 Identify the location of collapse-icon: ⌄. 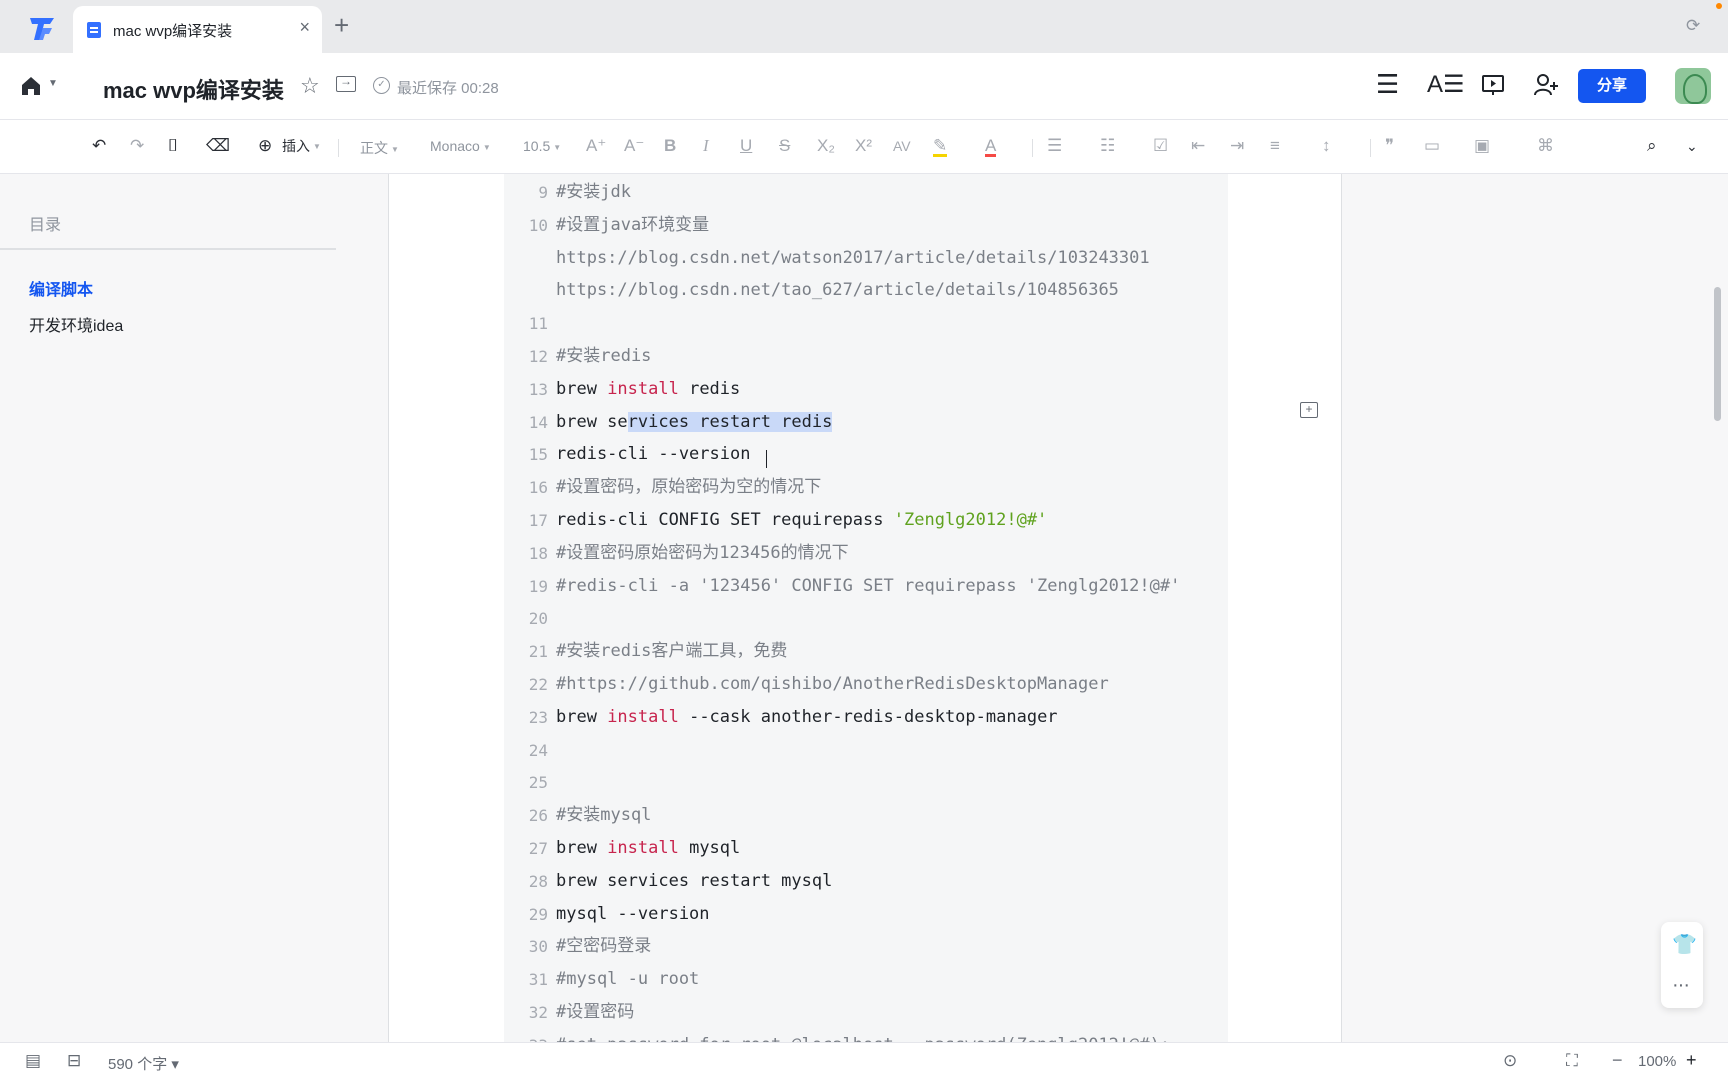
(1692, 146).